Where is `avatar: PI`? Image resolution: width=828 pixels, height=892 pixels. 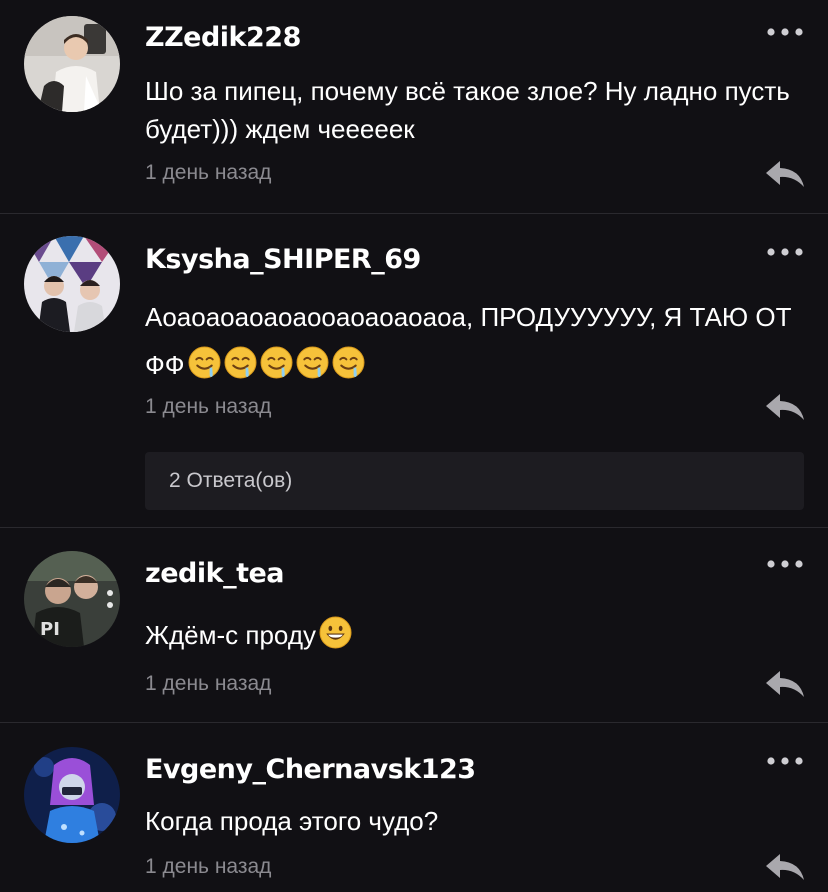 avatar: PI is located at coordinates (72, 599).